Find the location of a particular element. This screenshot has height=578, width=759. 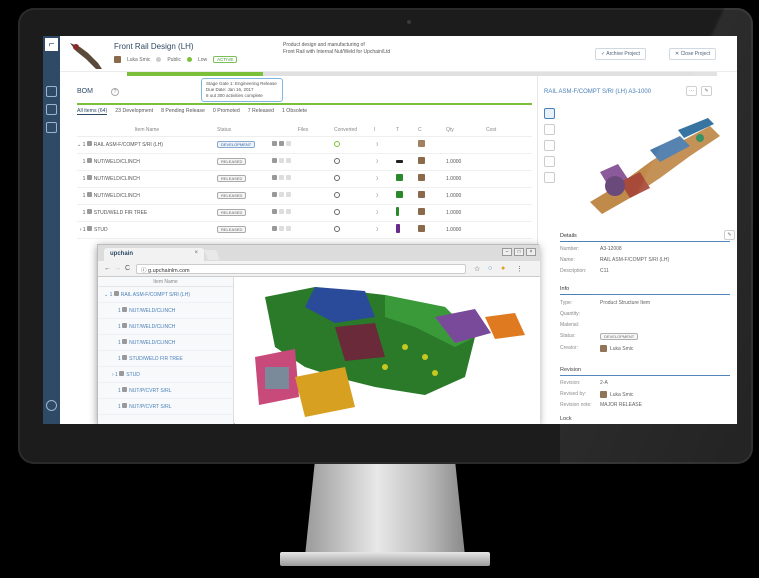

tab-list-icon is located at coordinates (549, 113).